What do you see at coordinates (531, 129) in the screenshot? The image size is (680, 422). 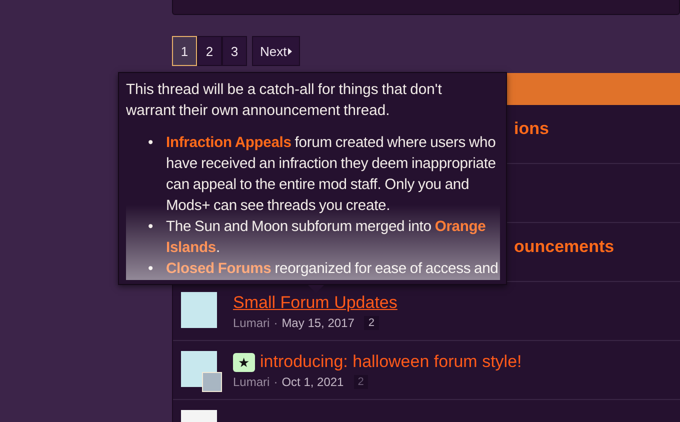 I see `thread-title: ions` at bounding box center [531, 129].